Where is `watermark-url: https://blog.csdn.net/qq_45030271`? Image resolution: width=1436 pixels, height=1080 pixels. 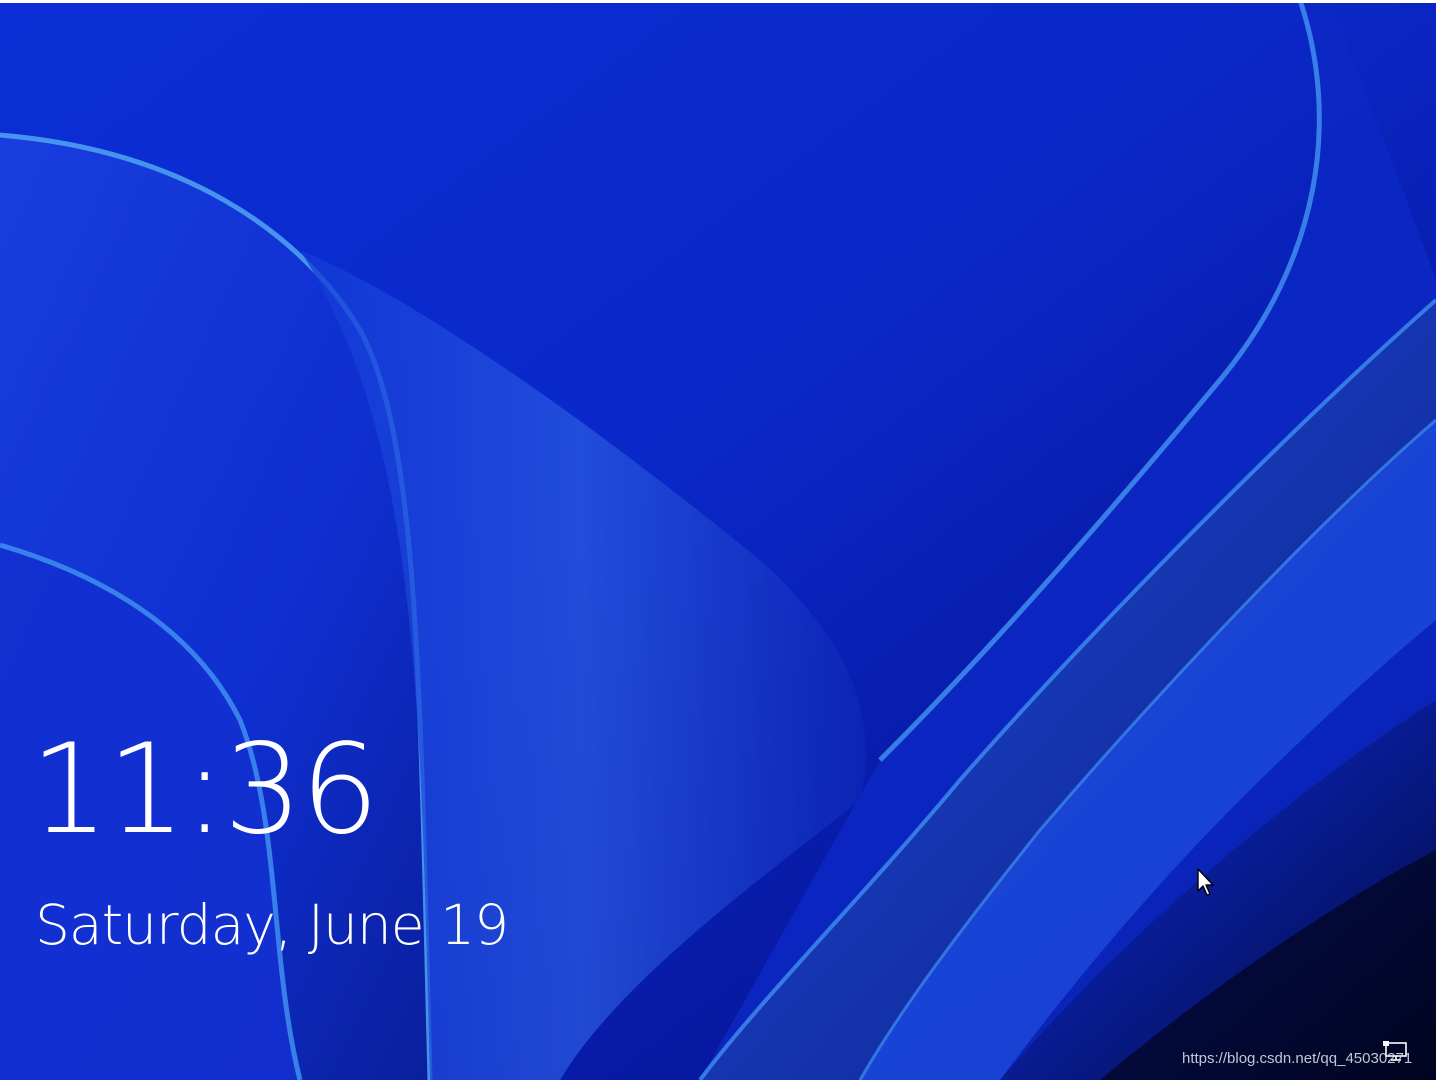
watermark-url: https://blog.csdn.net/qq_45030271 is located at coordinates (1297, 1058).